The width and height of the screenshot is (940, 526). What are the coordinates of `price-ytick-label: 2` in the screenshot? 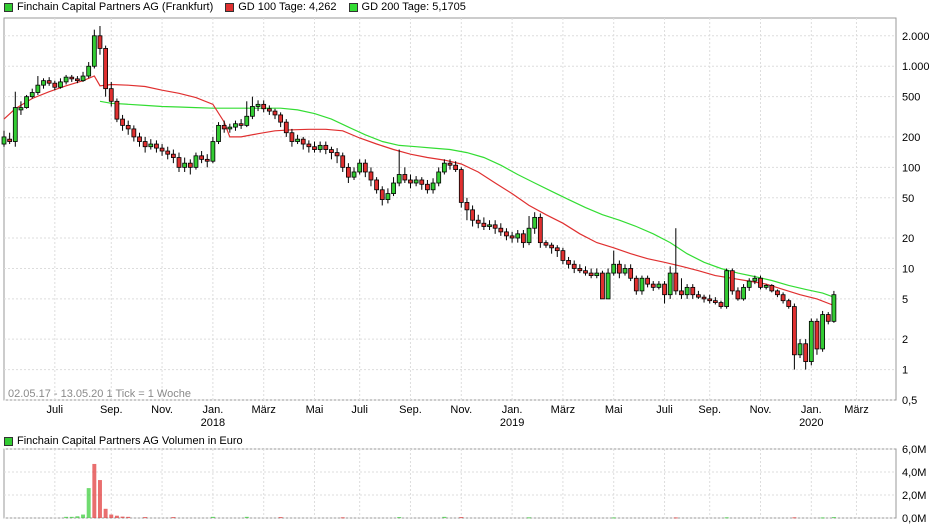 It's located at (905, 340).